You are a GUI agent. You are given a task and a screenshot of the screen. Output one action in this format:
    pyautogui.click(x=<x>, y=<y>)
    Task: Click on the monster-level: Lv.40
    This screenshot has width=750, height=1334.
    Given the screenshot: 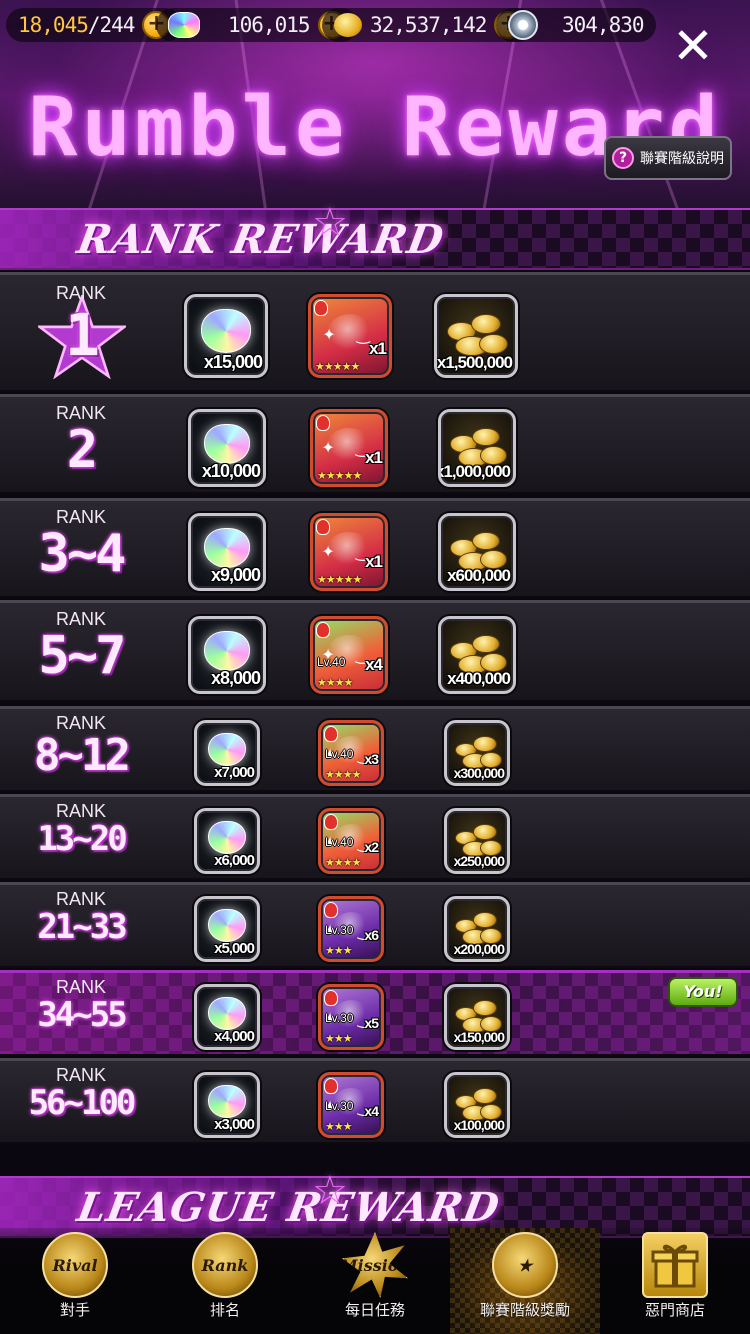 What is the action you would take?
    pyautogui.click(x=339, y=754)
    